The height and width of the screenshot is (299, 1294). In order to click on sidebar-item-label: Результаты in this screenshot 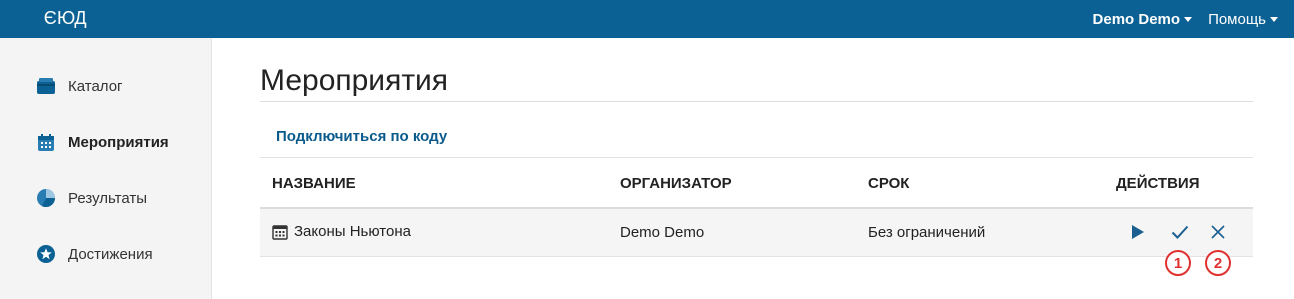, I will do `click(107, 198)`.